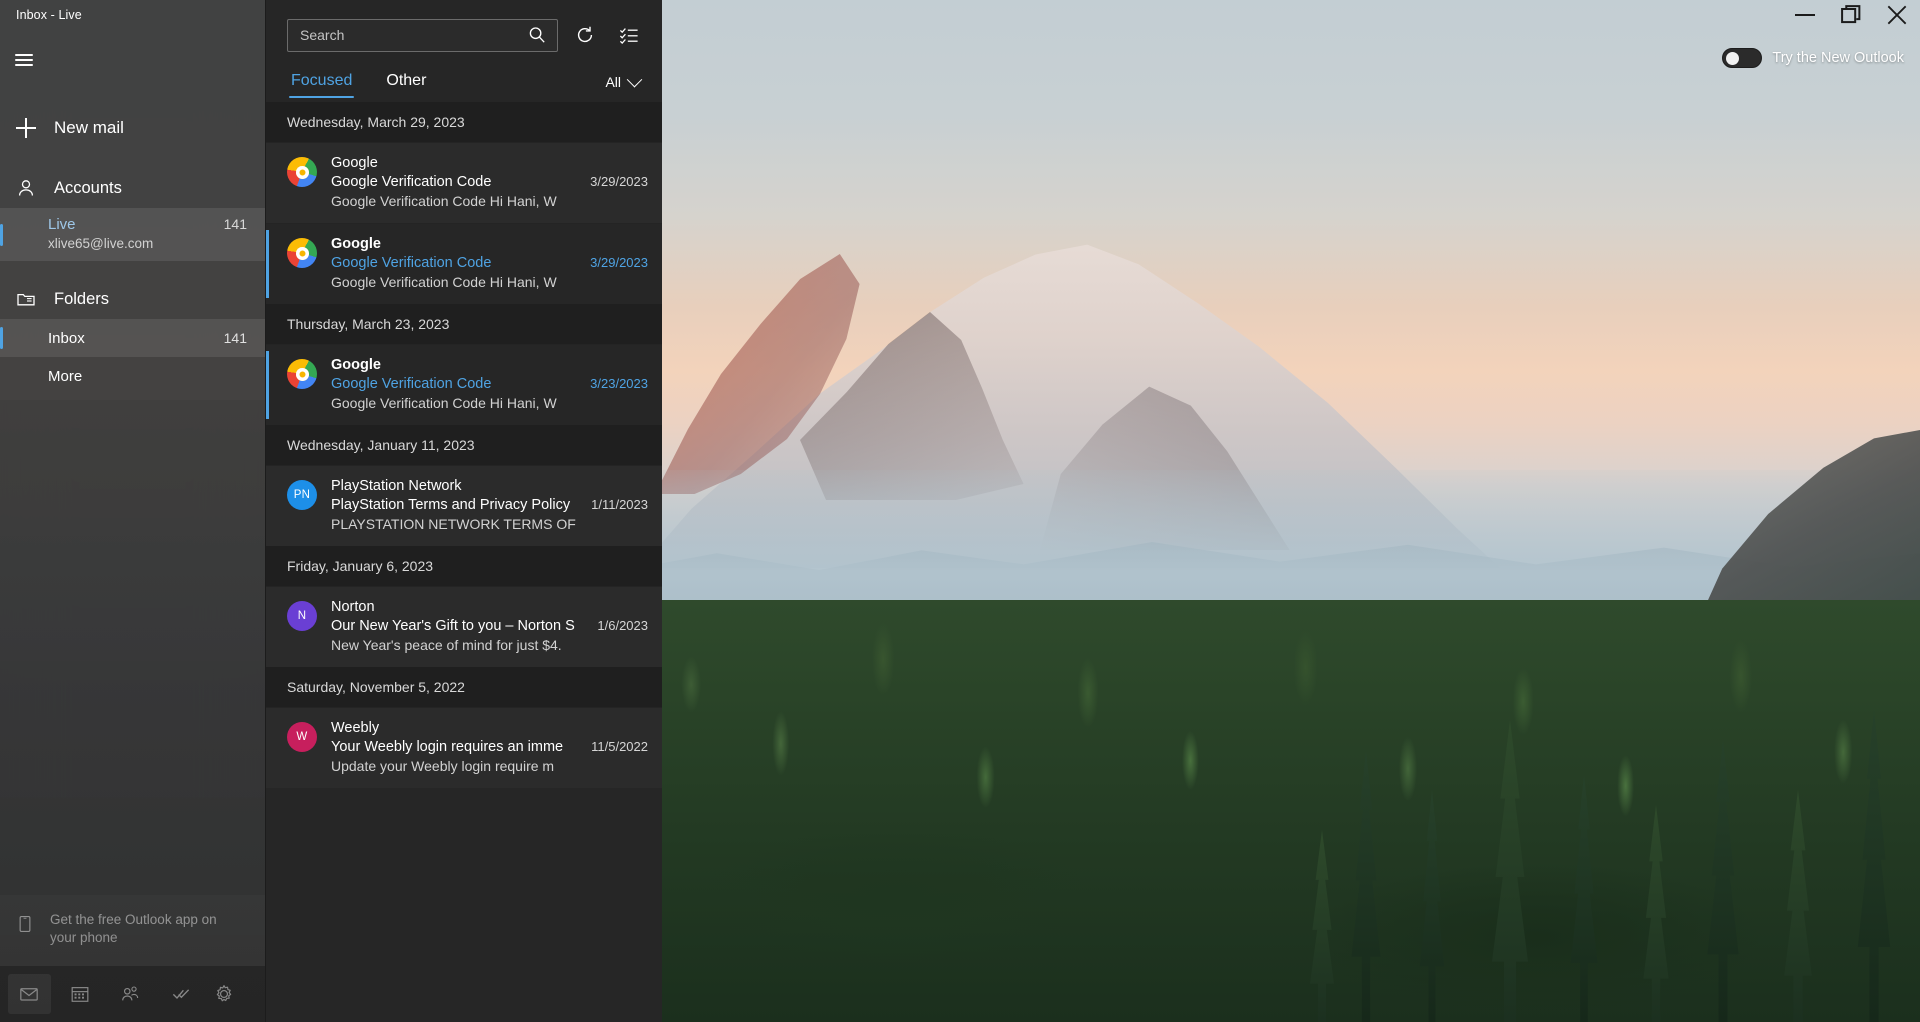  What do you see at coordinates (132, 128) in the screenshot?
I see `new-mail-button: New mail` at bounding box center [132, 128].